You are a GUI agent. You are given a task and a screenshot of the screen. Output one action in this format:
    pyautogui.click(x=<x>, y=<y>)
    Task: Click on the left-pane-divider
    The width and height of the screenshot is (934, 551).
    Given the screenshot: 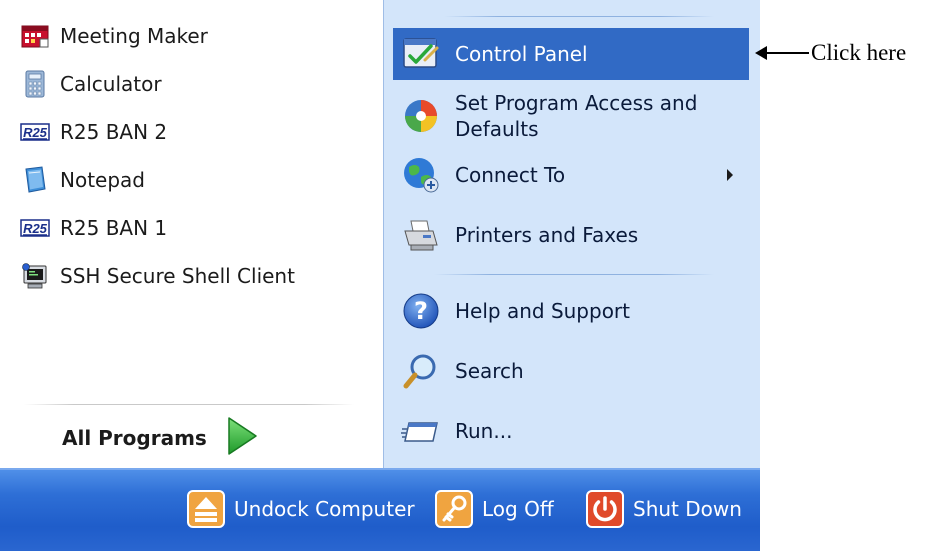 What is the action you would take?
    pyautogui.click(x=189, y=404)
    